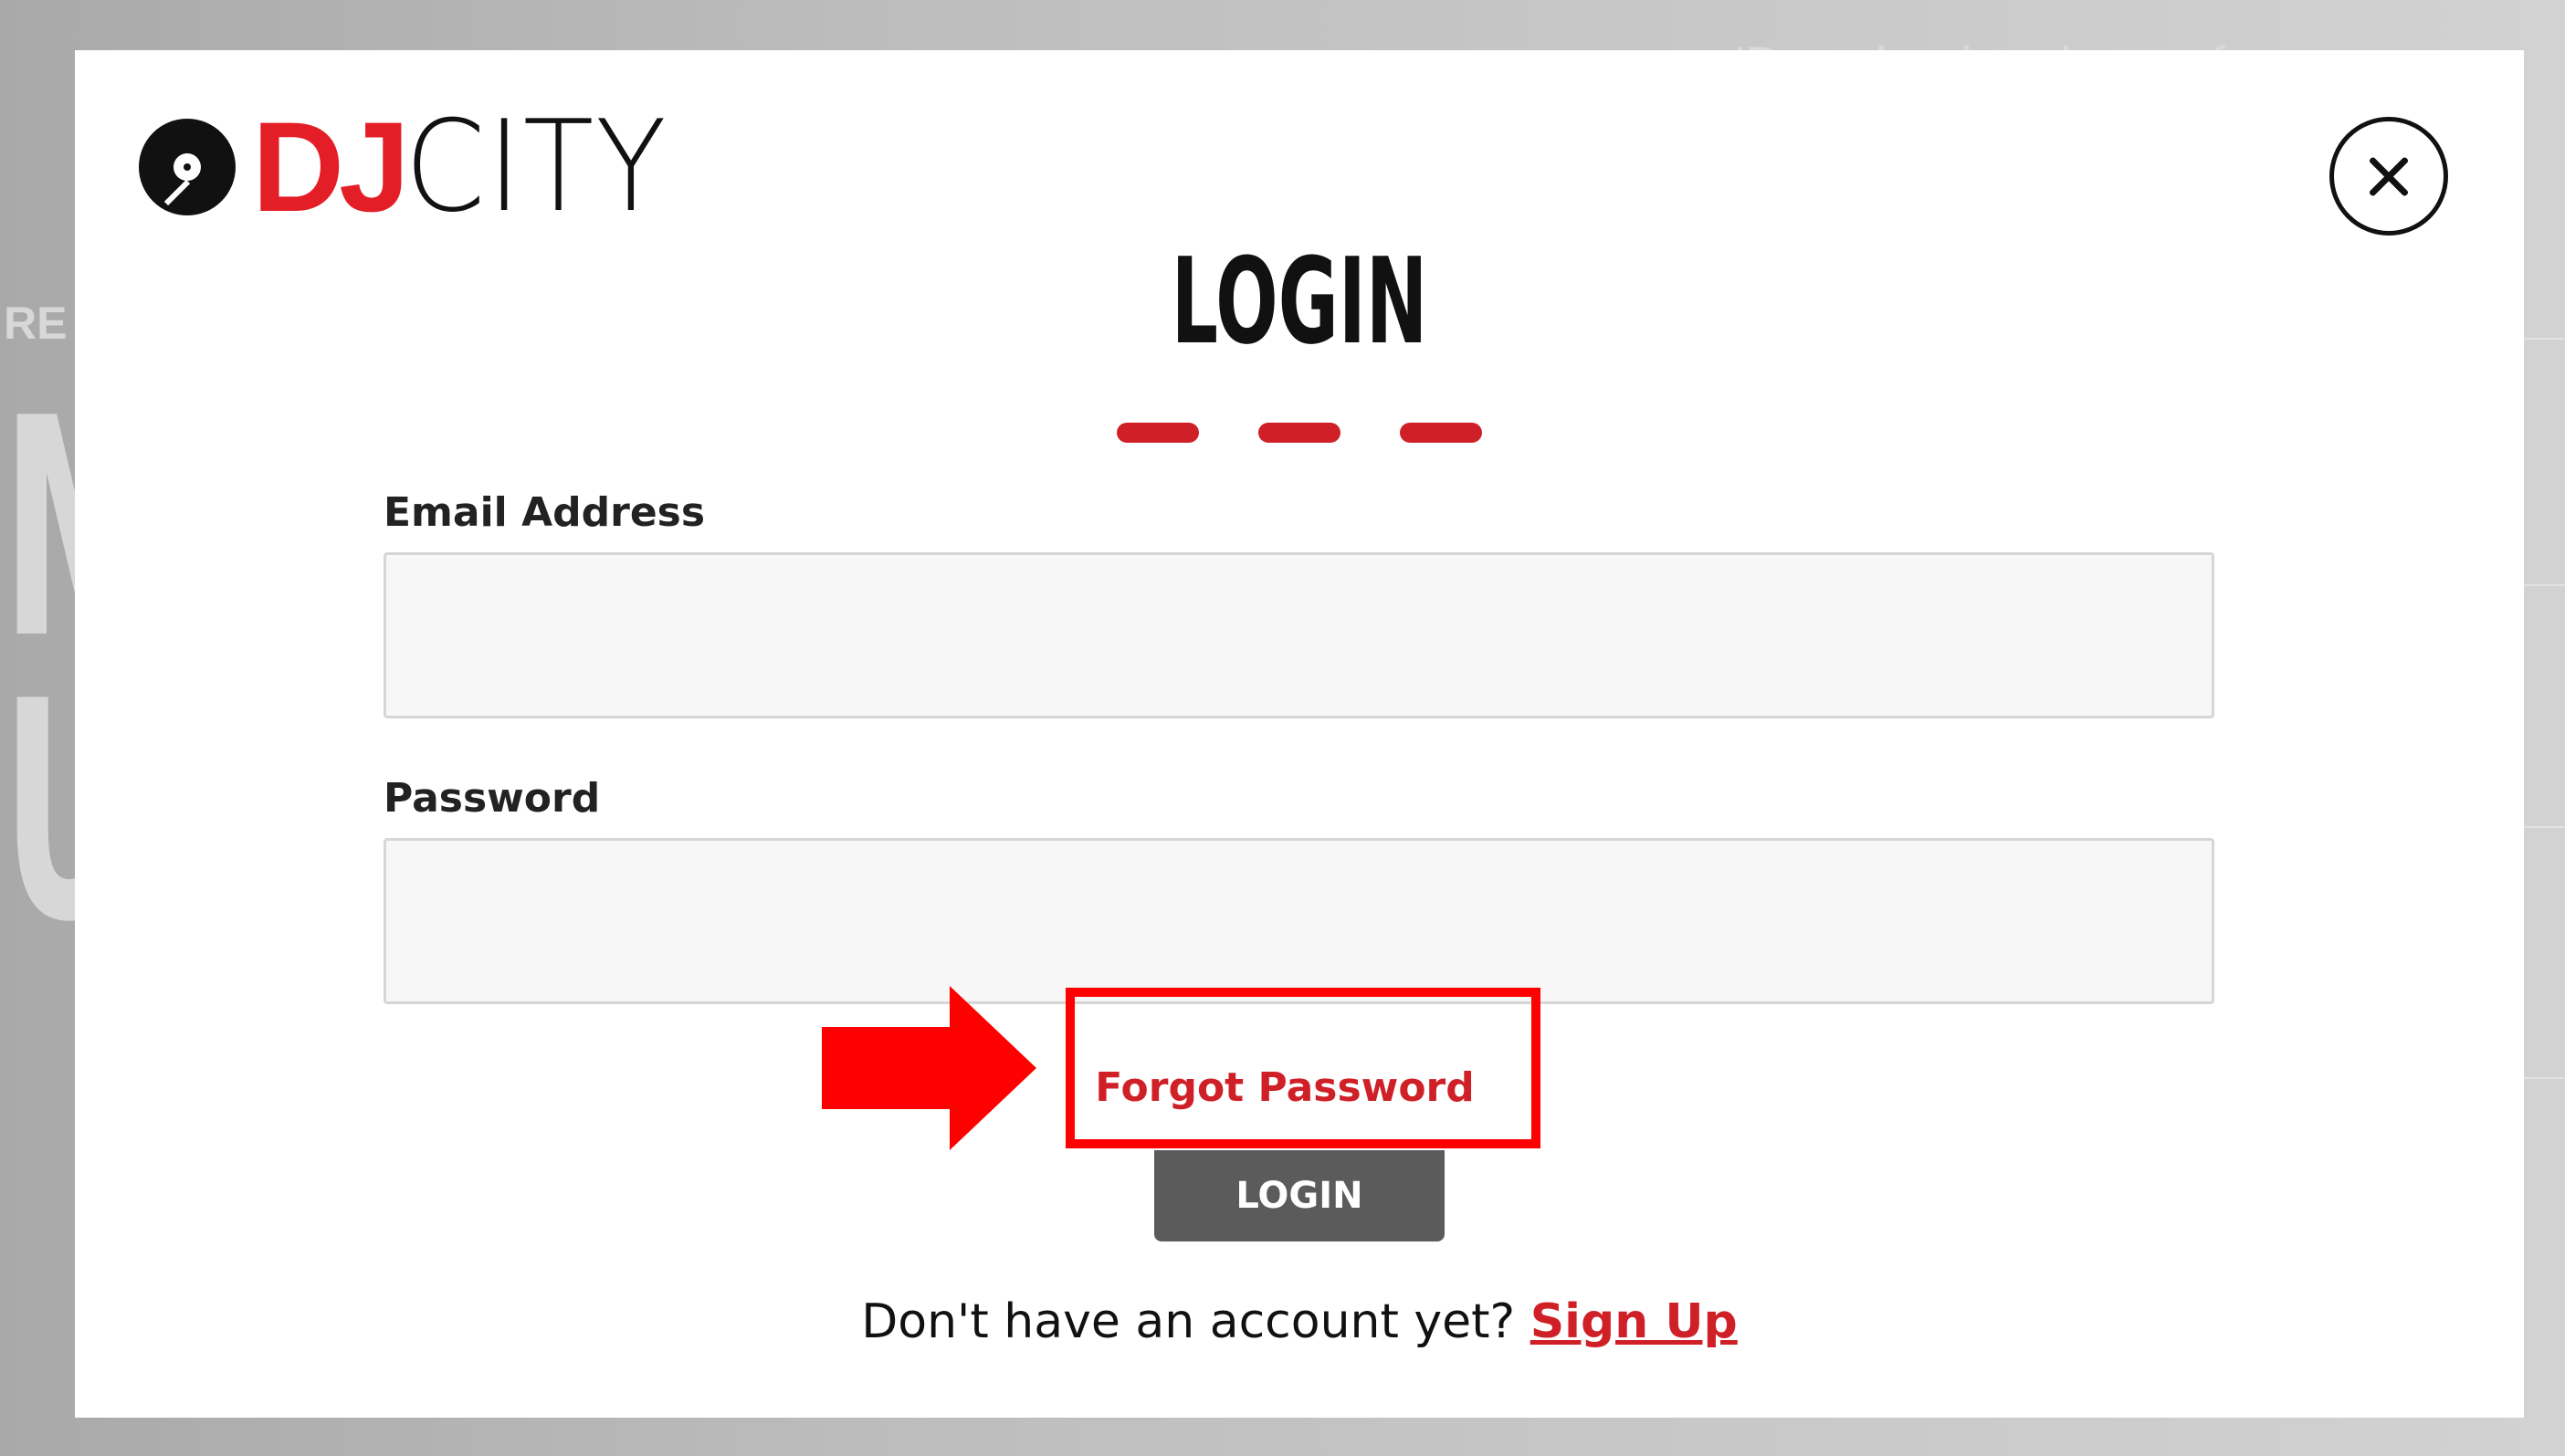 This screenshot has height=1456, width=2565. Describe the element at coordinates (1299, 1195) in the screenshot. I see `login-button: LOGIN` at that location.